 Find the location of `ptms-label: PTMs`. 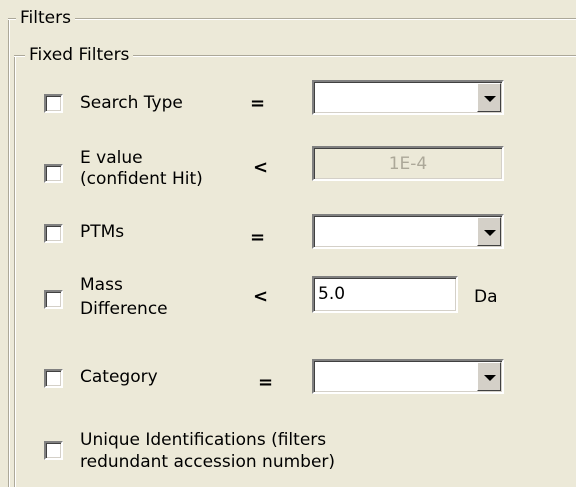

ptms-label: PTMs is located at coordinates (102, 232).